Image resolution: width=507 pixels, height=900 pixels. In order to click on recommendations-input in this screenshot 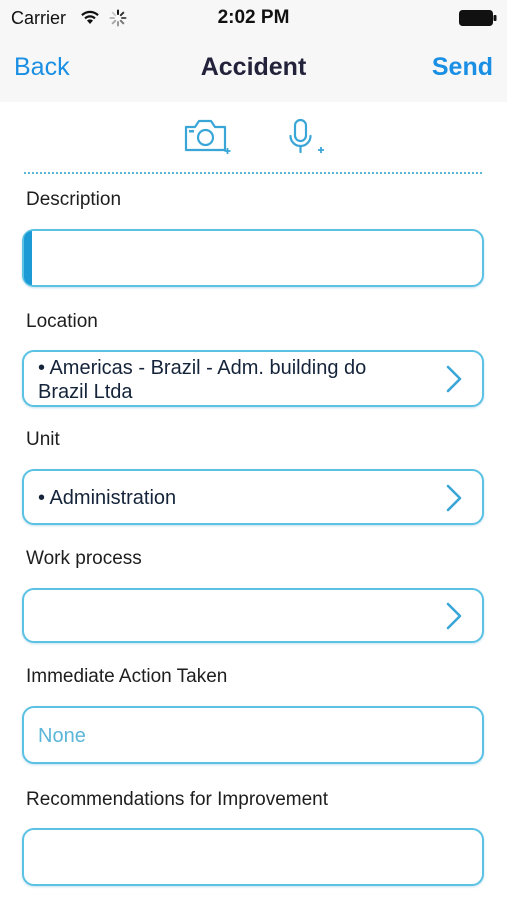, I will do `click(253, 857)`.